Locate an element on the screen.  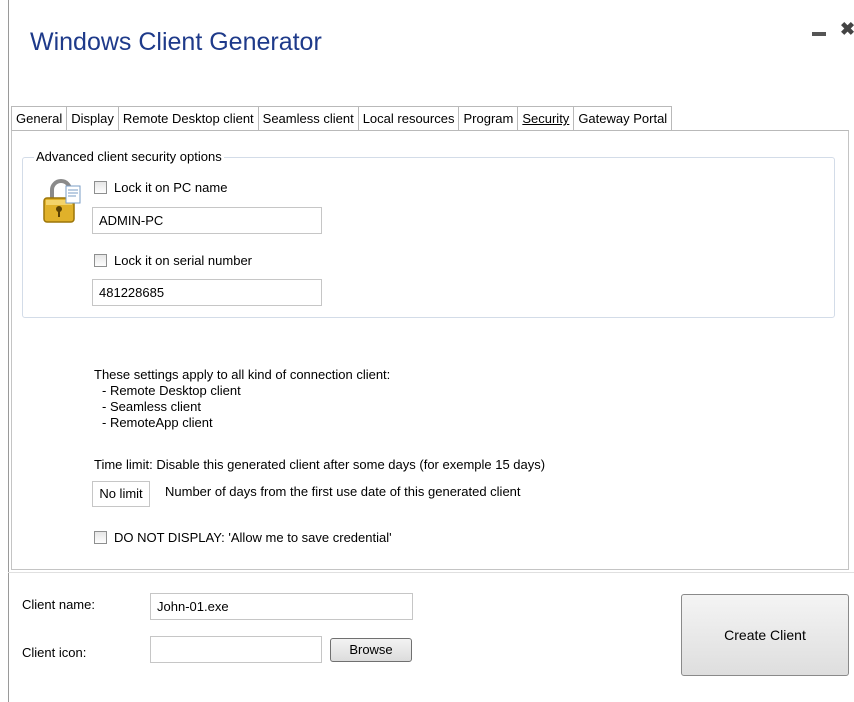
dont-display-credential-checkbox is located at coordinates (100, 537).